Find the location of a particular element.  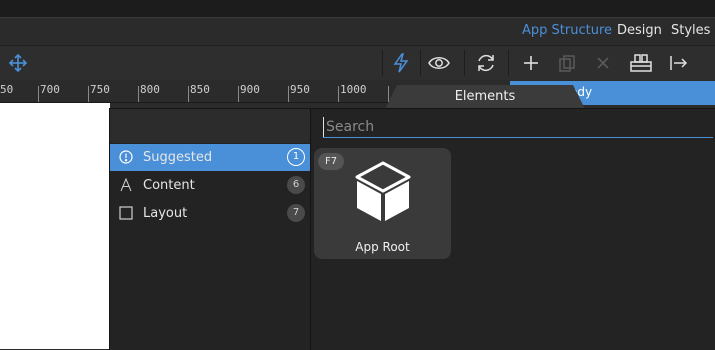

cube-icon is located at coordinates (383, 191).